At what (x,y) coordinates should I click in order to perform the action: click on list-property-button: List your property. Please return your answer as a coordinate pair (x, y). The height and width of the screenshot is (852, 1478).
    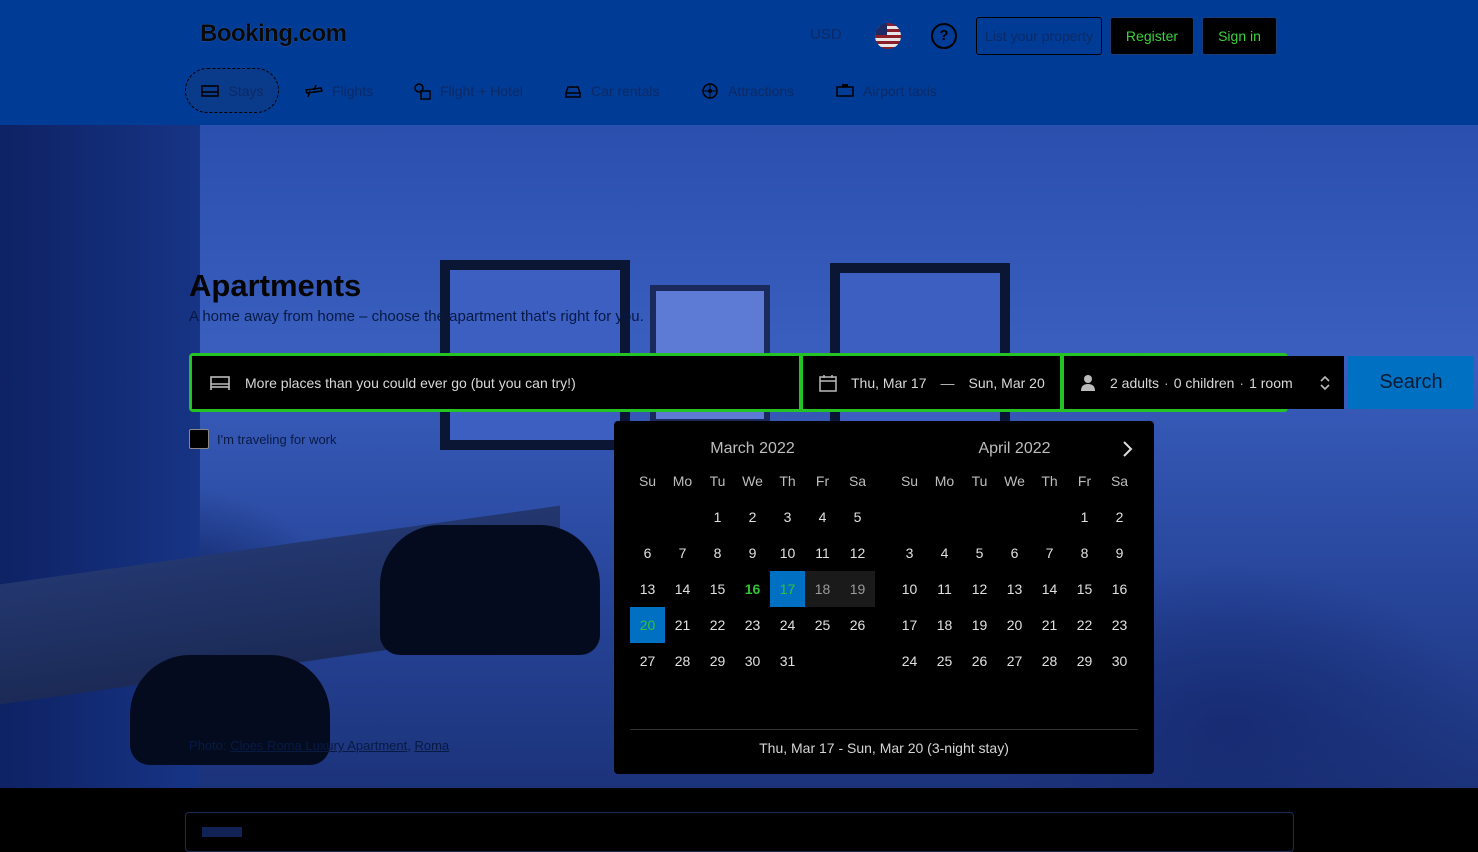
    Looking at the image, I should click on (1039, 36).